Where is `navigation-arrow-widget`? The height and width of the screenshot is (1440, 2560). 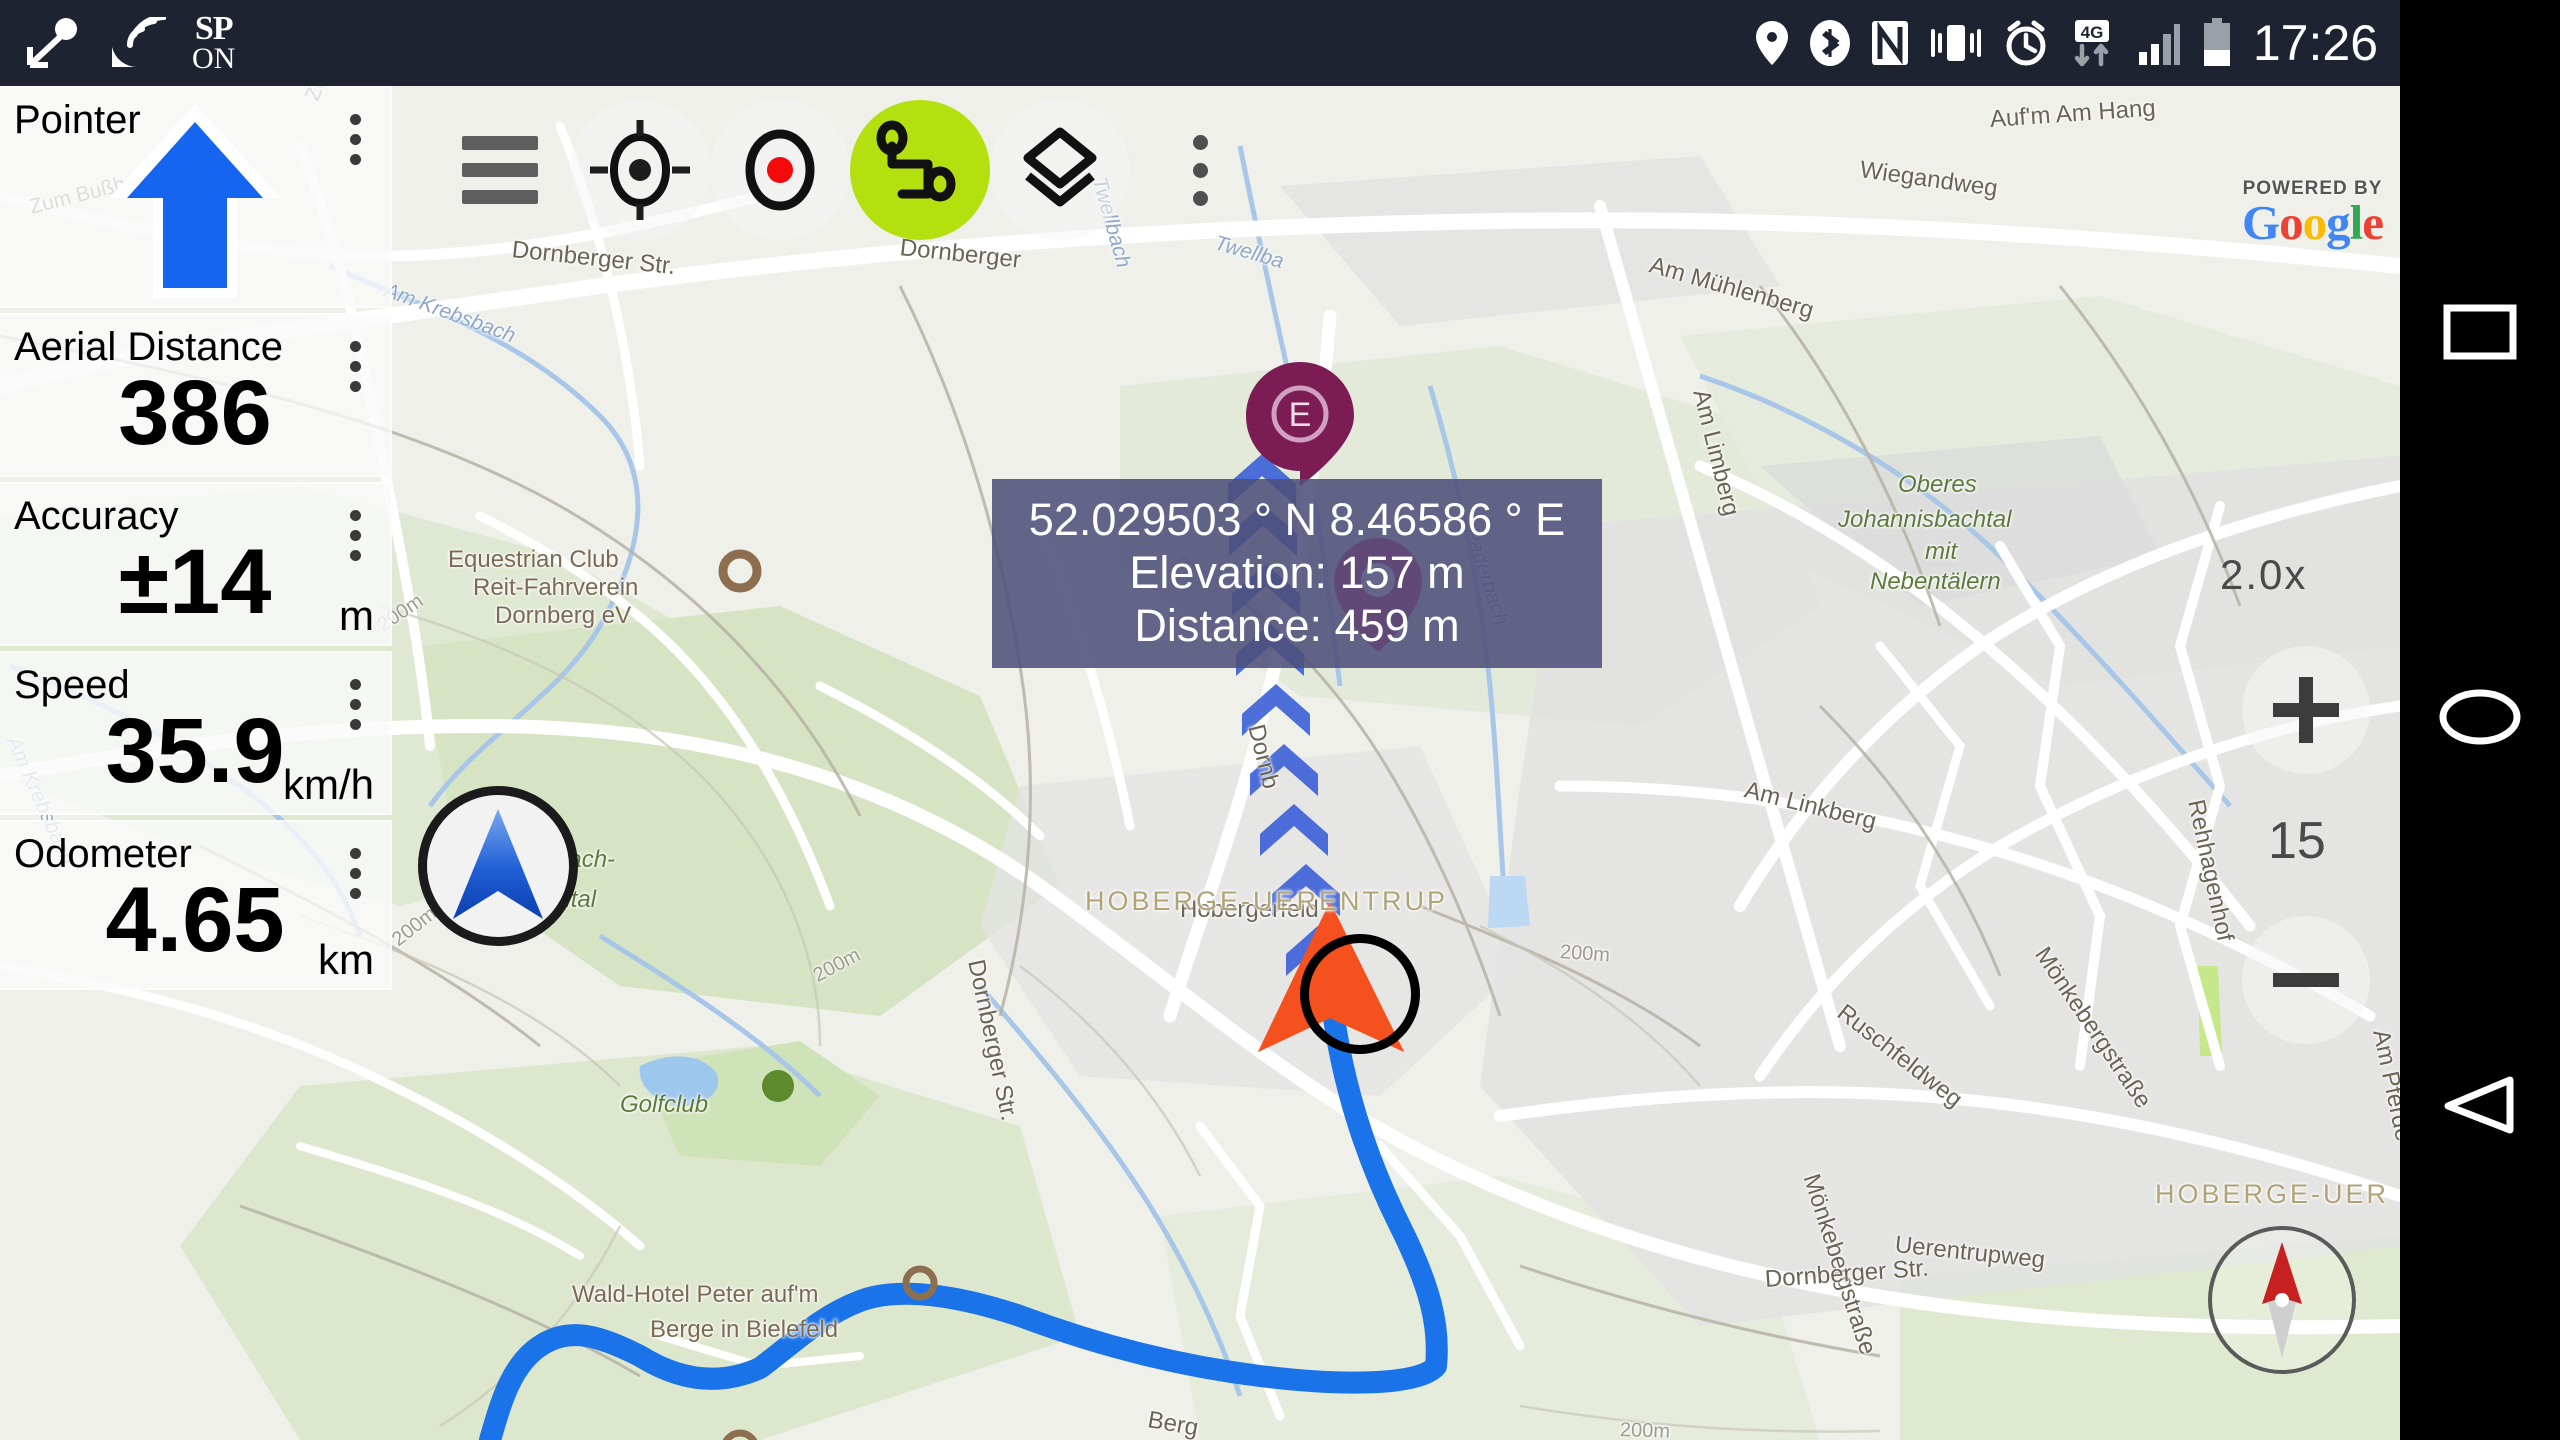
navigation-arrow-widget is located at coordinates (498, 866).